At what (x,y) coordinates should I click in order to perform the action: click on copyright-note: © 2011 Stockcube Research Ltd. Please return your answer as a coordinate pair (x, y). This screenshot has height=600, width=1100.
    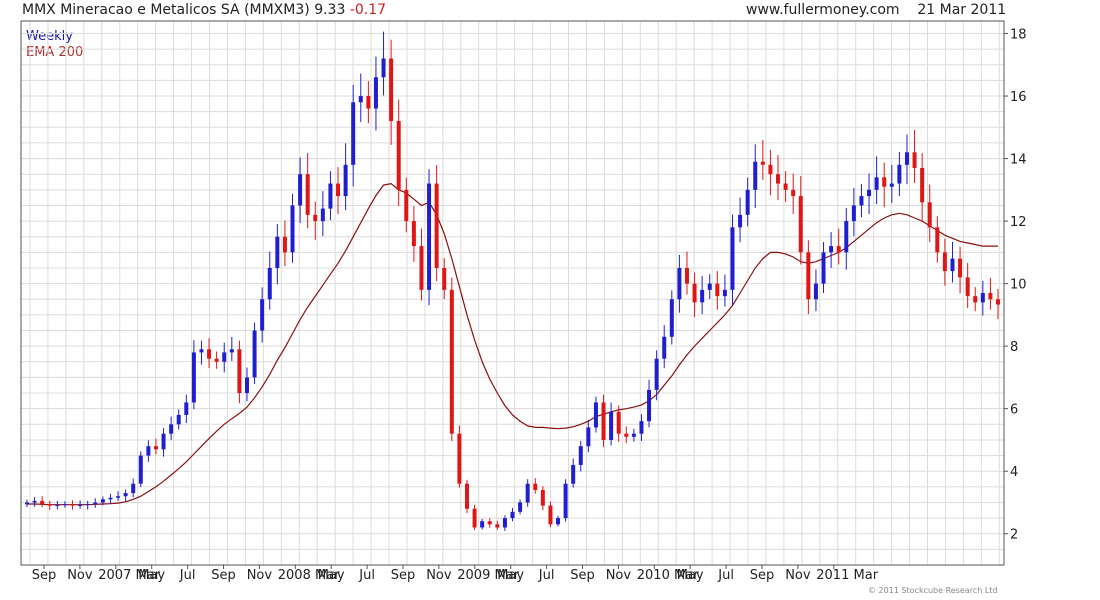
    Looking at the image, I should click on (933, 590).